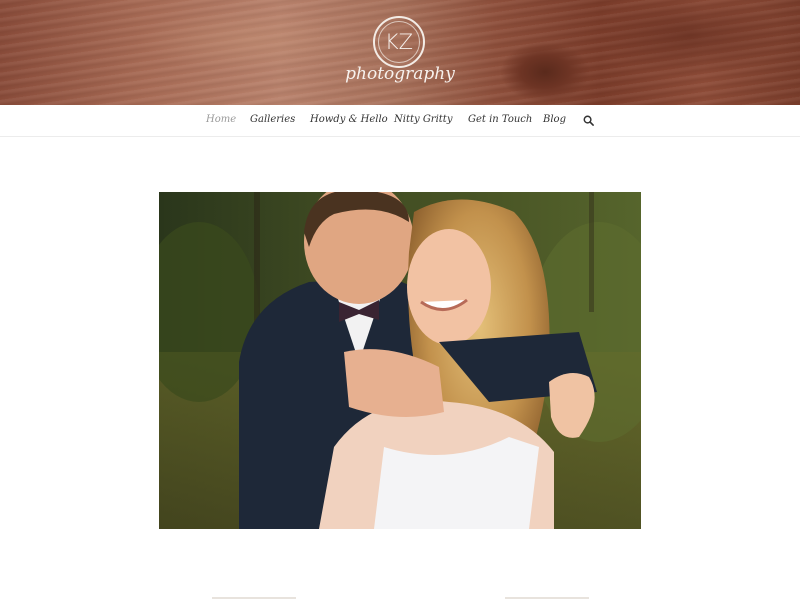 This screenshot has width=800, height=600. Describe the element at coordinates (400, 74) in the screenshot. I see `logo-tagline: photography` at that location.